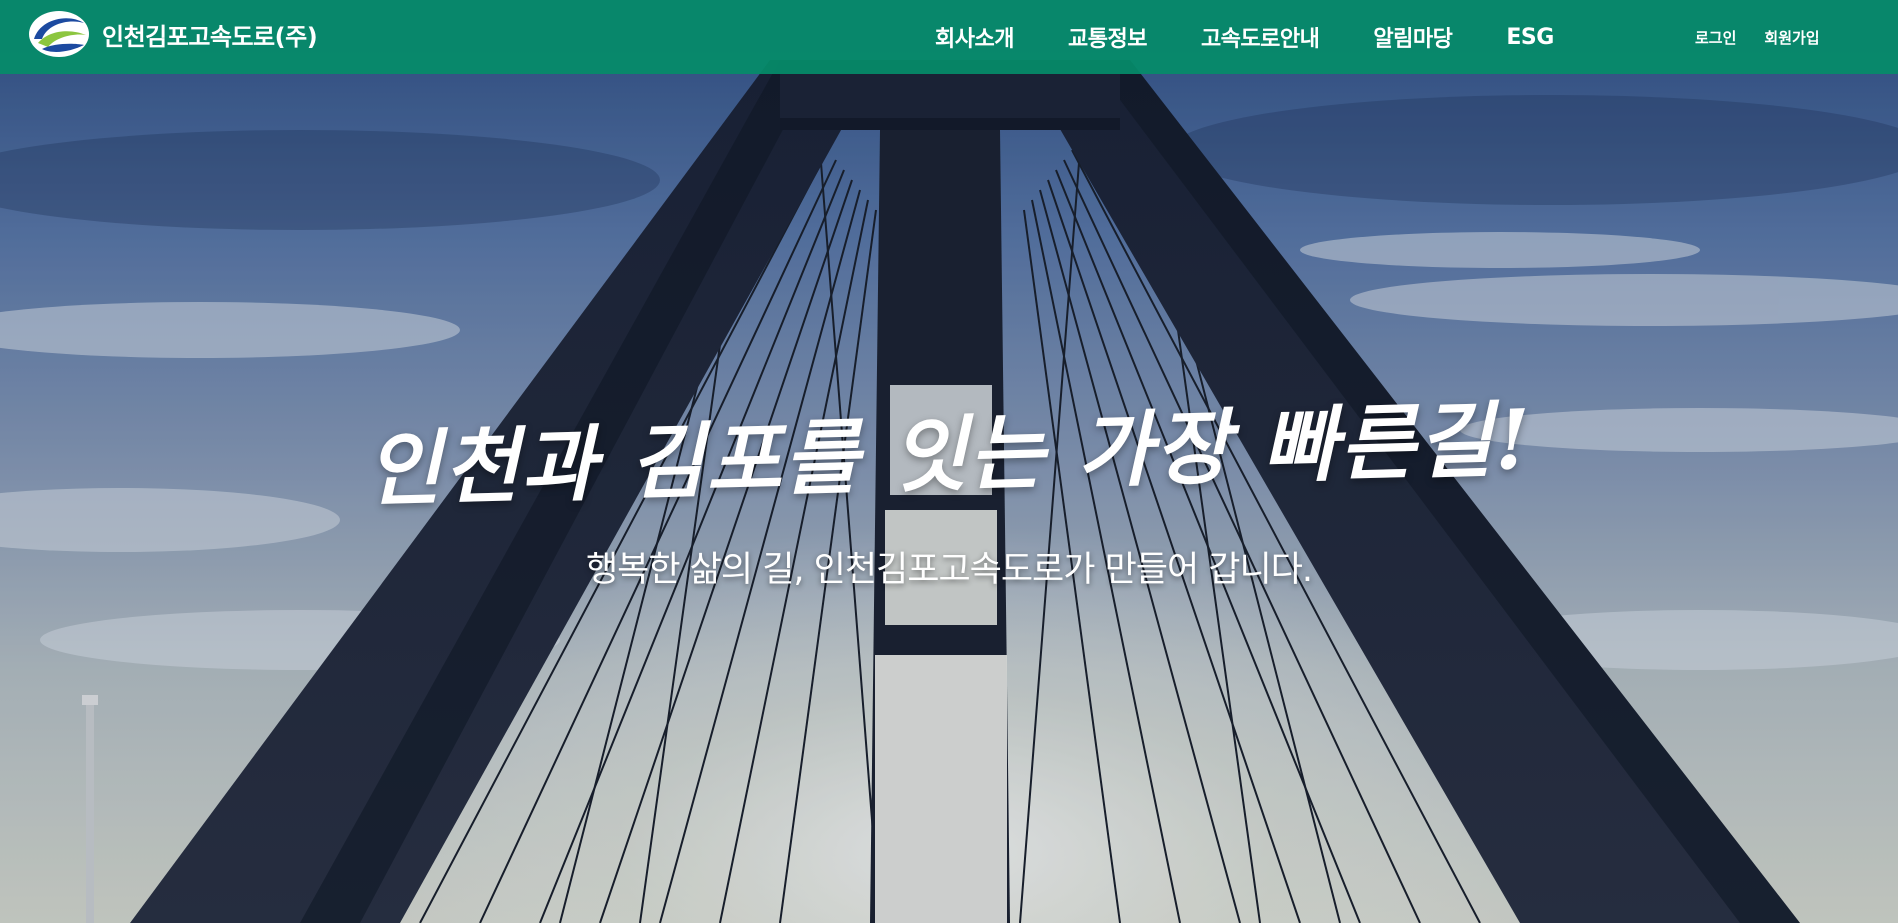 This screenshot has height=923, width=1898. I want to click on main-nav: 회사소개 교통정보 고속도로안내 알림마당 ESG, so click(1271, 37).